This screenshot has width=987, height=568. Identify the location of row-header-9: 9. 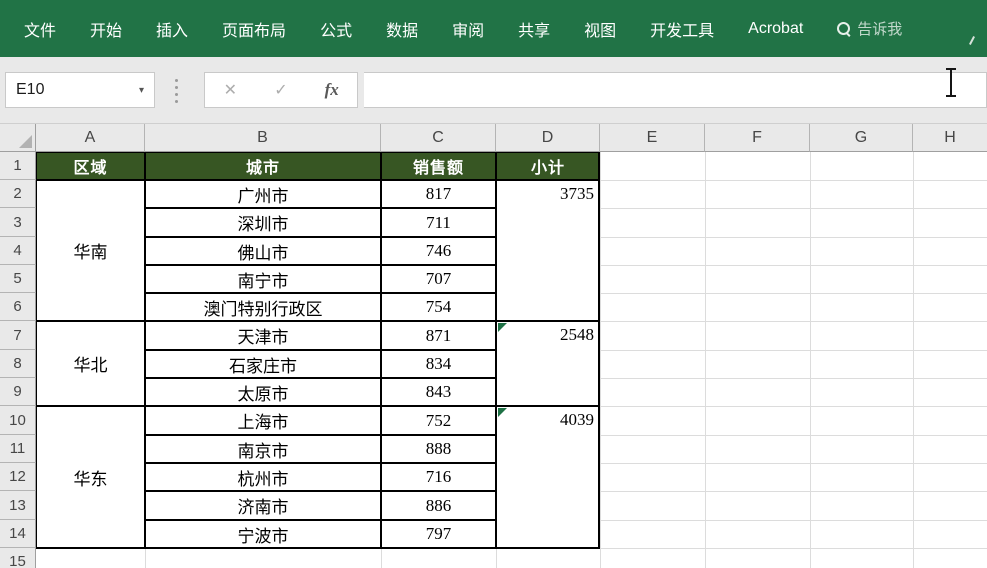
(18, 392).